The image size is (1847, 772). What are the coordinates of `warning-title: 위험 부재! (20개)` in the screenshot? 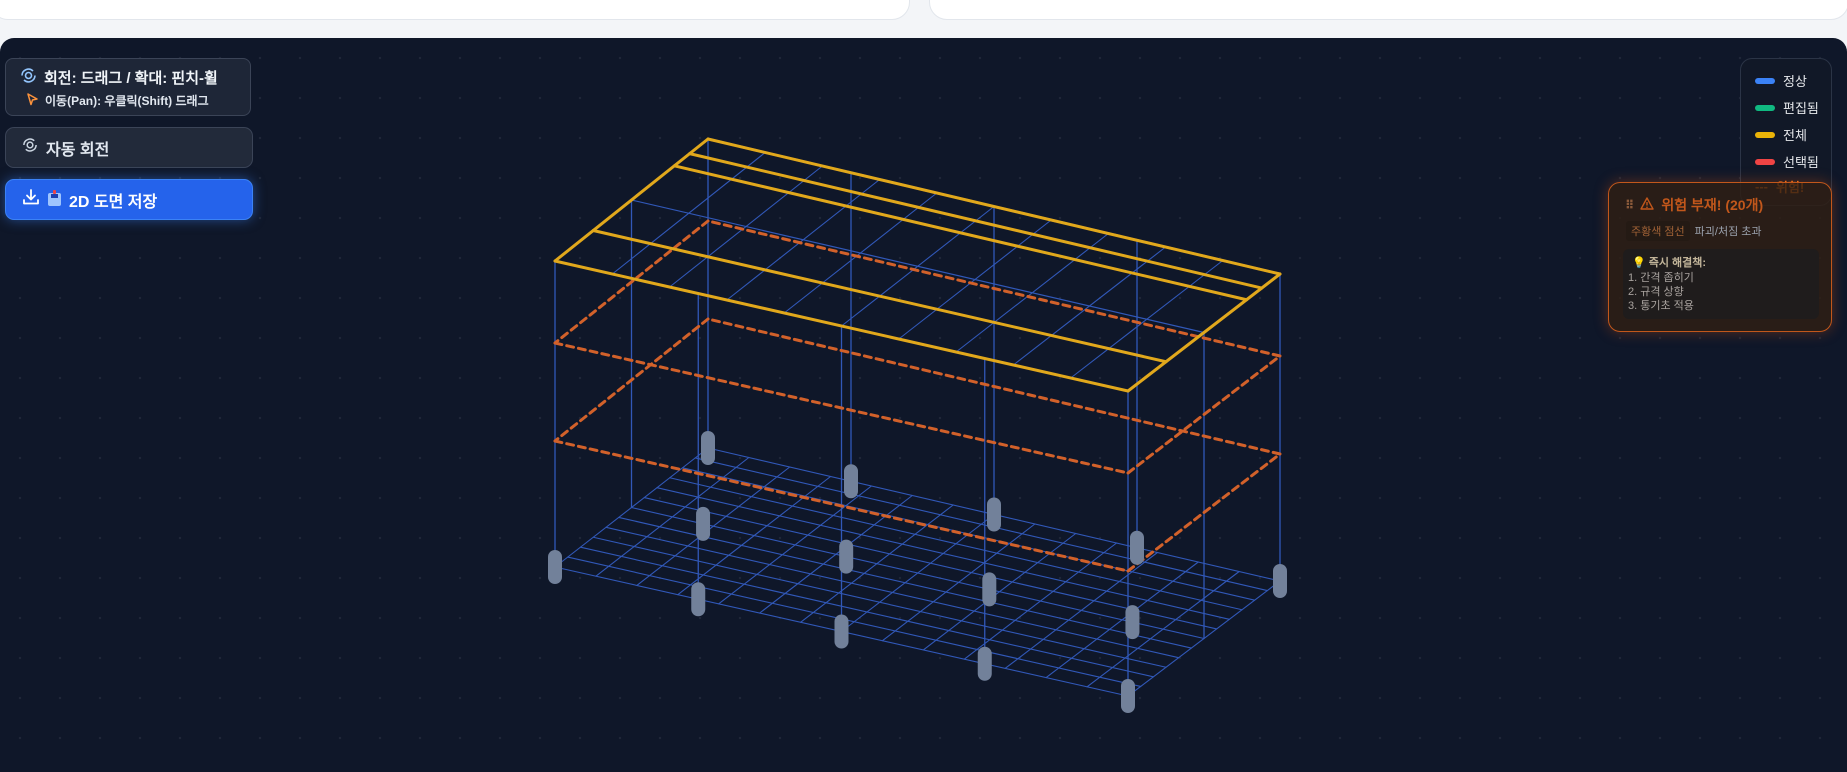 It's located at (1712, 205).